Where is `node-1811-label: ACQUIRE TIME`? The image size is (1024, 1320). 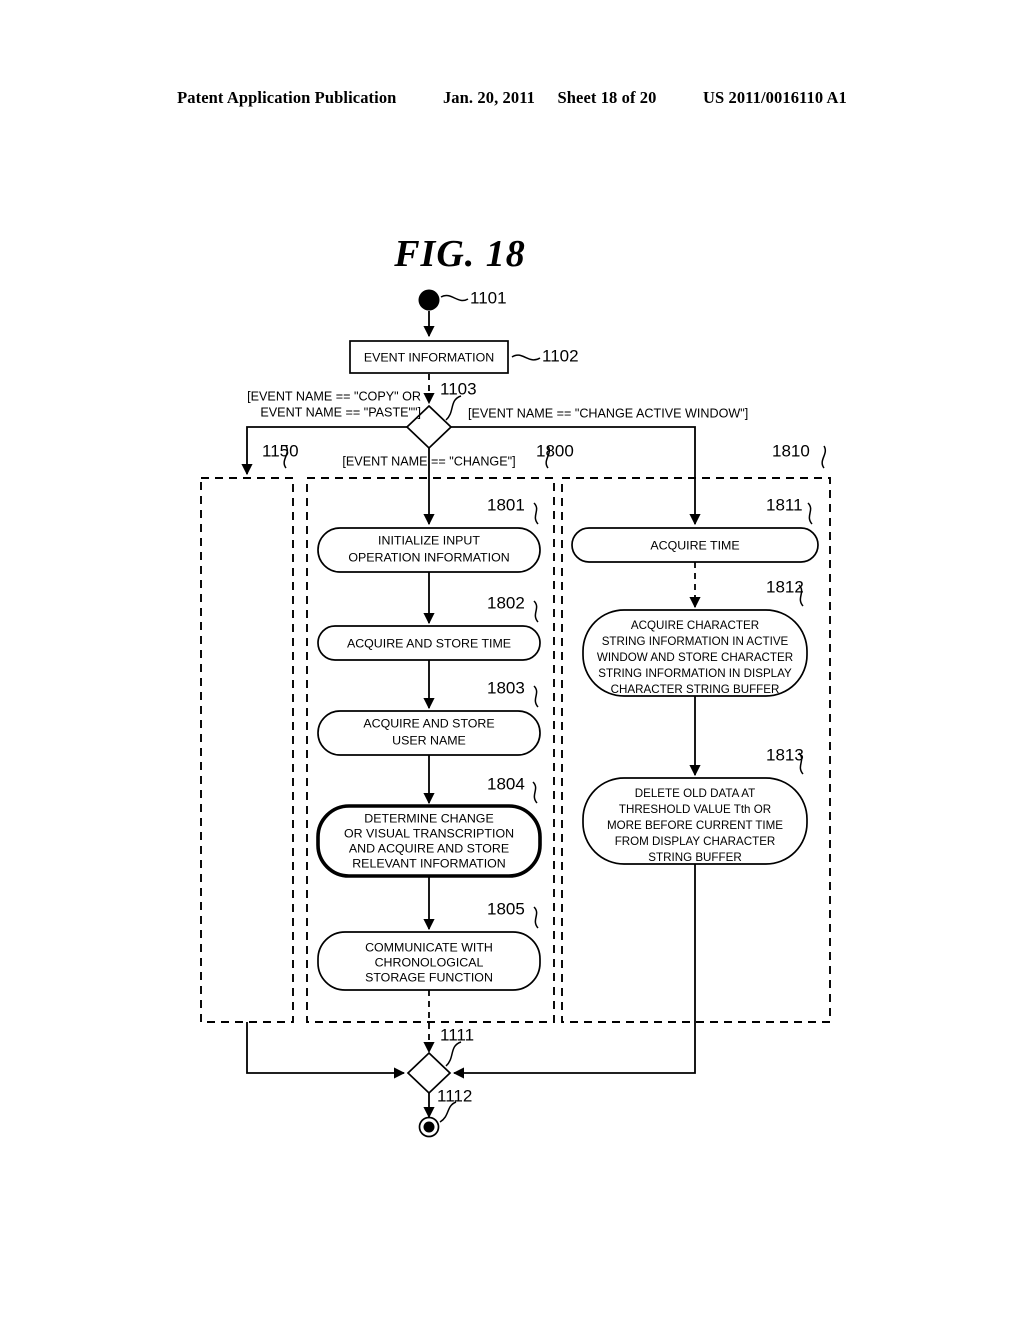
node-1811-label: ACQUIRE TIME is located at coordinates (694, 545).